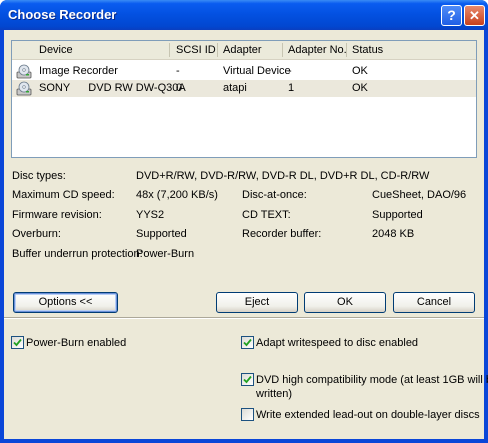  Describe the element at coordinates (274, 195) in the screenshot. I see `dao-label: Disc-at-once:` at that location.